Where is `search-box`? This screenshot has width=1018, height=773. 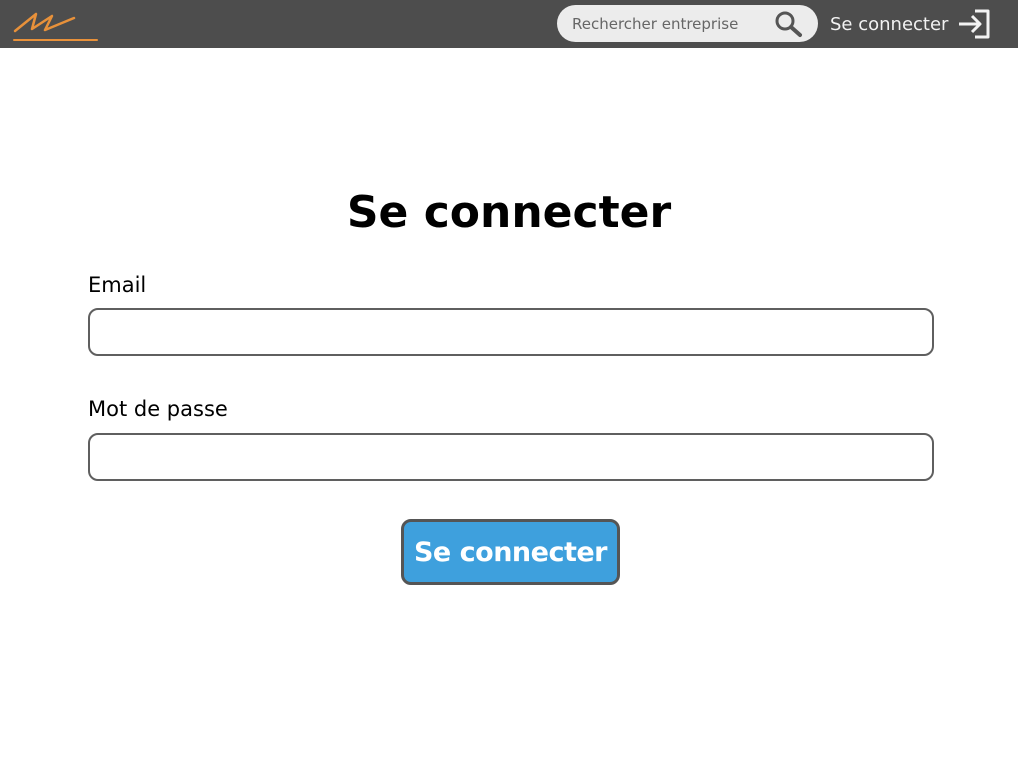 search-box is located at coordinates (687, 23).